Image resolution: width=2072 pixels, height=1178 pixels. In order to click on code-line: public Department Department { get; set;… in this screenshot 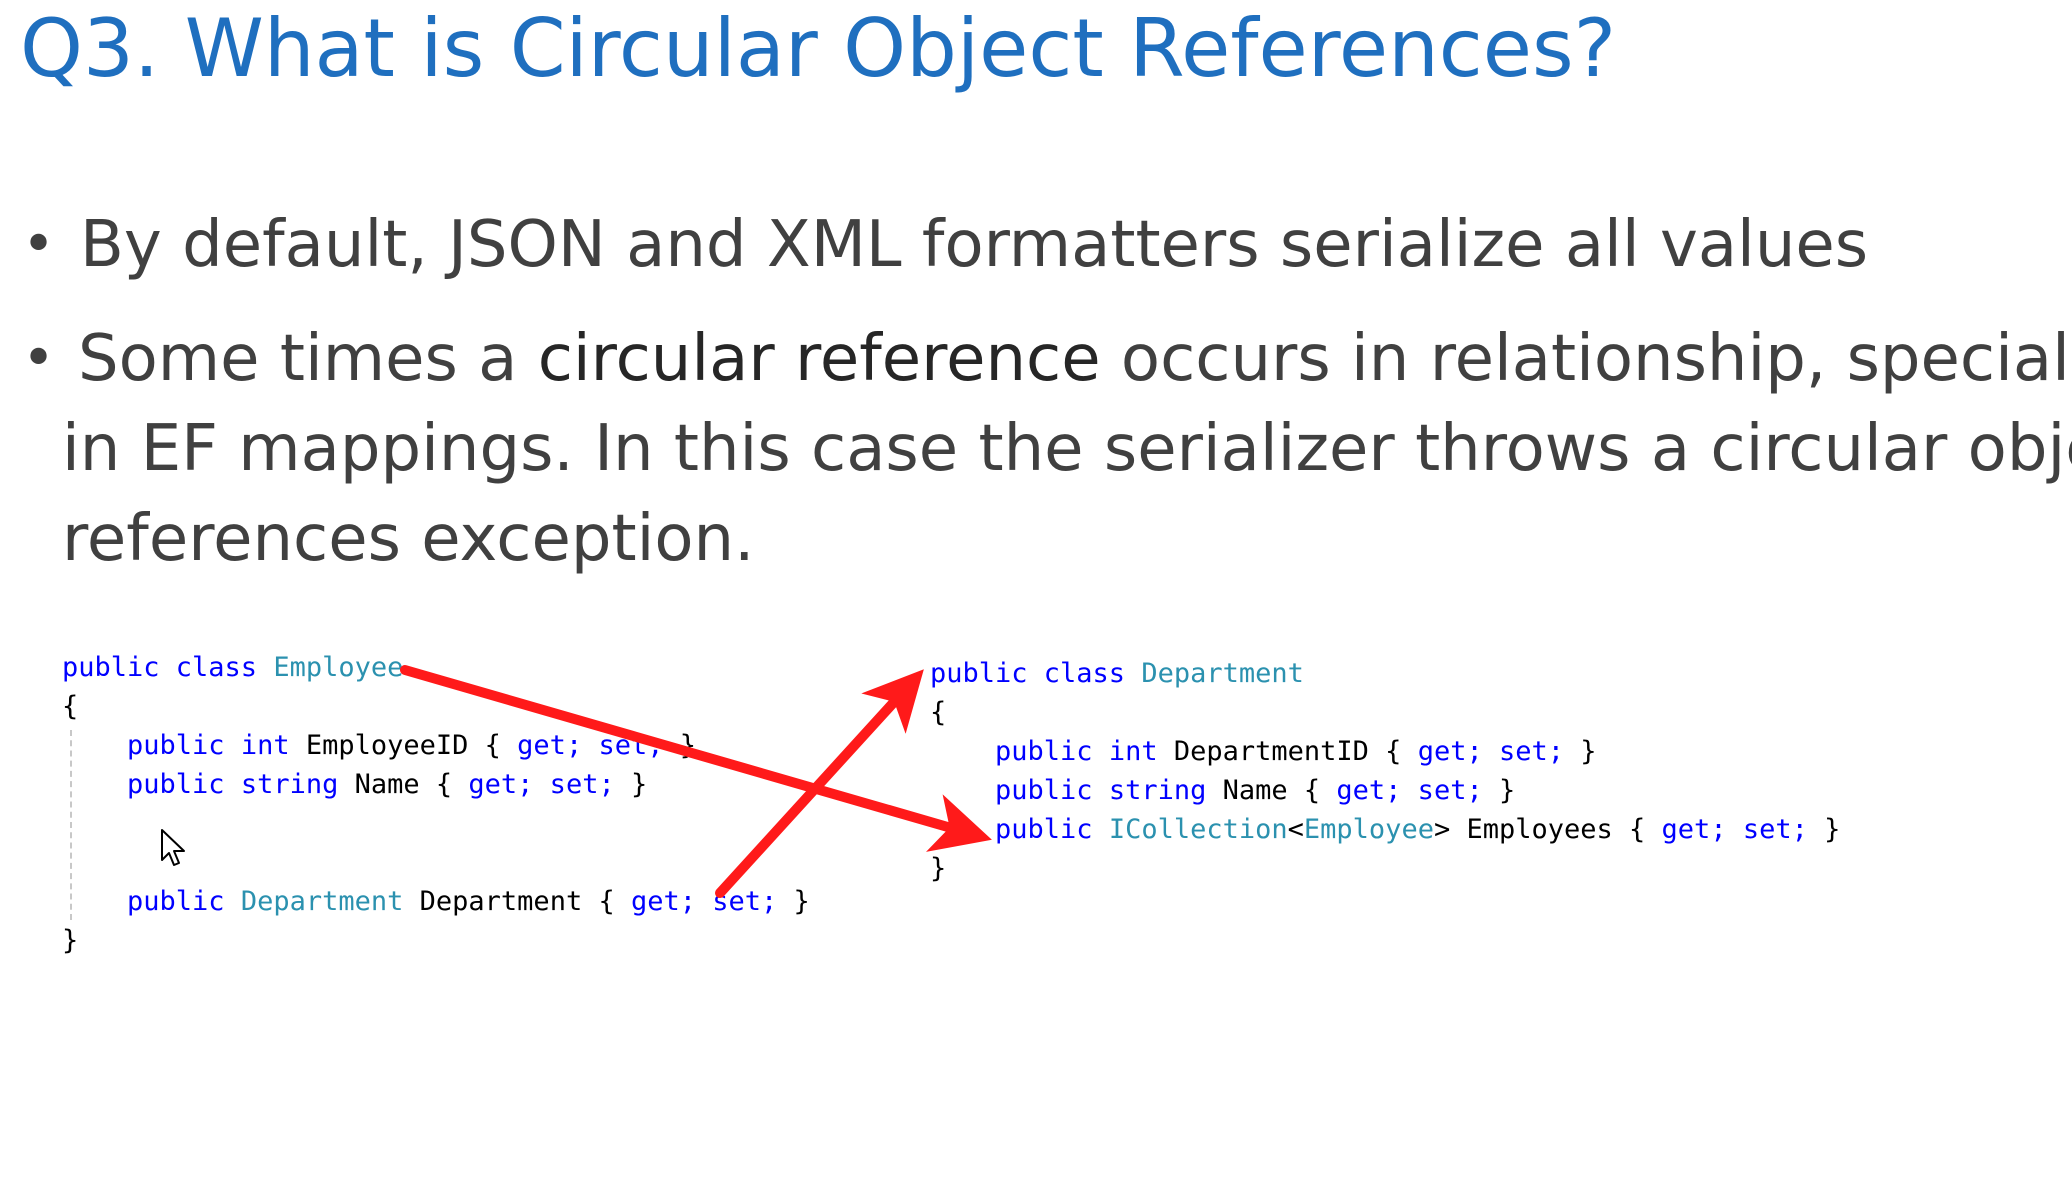, I will do `click(468, 901)`.